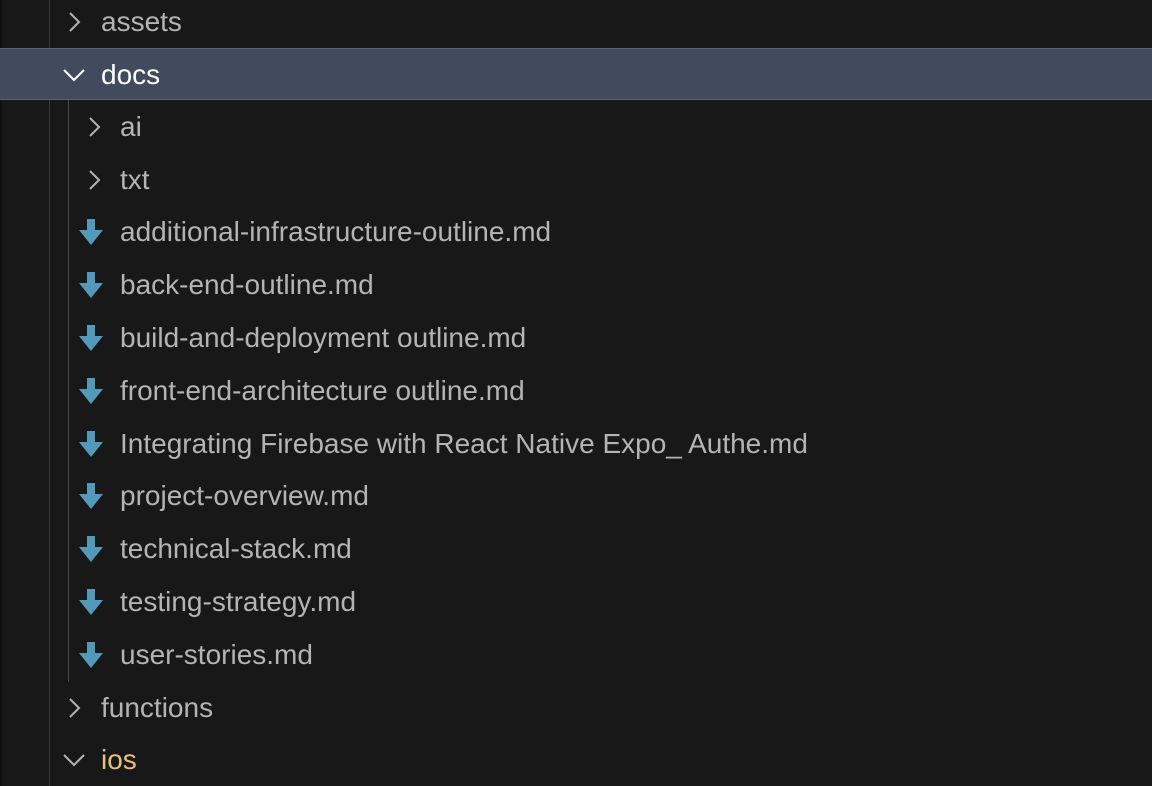 This screenshot has width=1152, height=786. I want to click on tree-file: technical-stack.md, so click(576, 549).